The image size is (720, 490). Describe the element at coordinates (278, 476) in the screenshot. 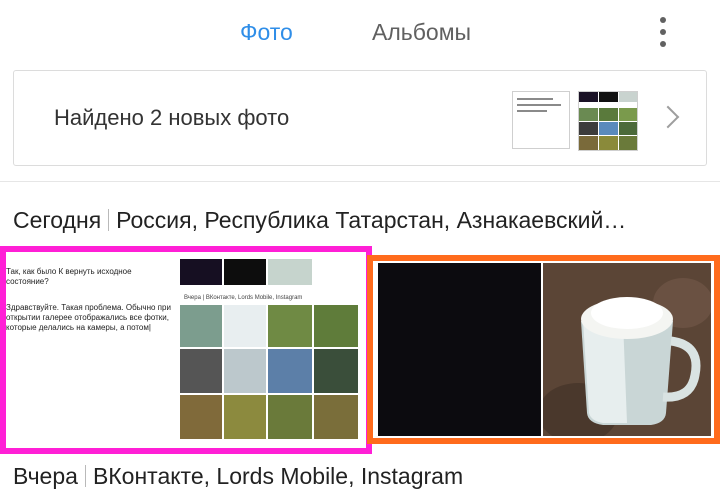

I see `section-location: ВКонтакте, Lords Mobile, Instagram` at that location.